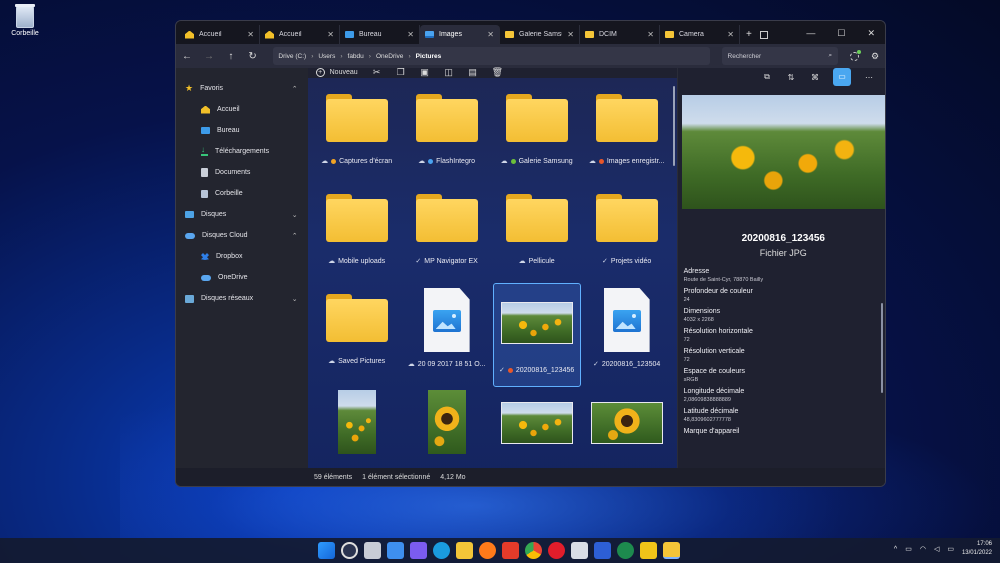 The image size is (1000, 563). Describe the element at coordinates (220, 34) in the screenshot. I see `tab-0: Accueil ✕` at that location.